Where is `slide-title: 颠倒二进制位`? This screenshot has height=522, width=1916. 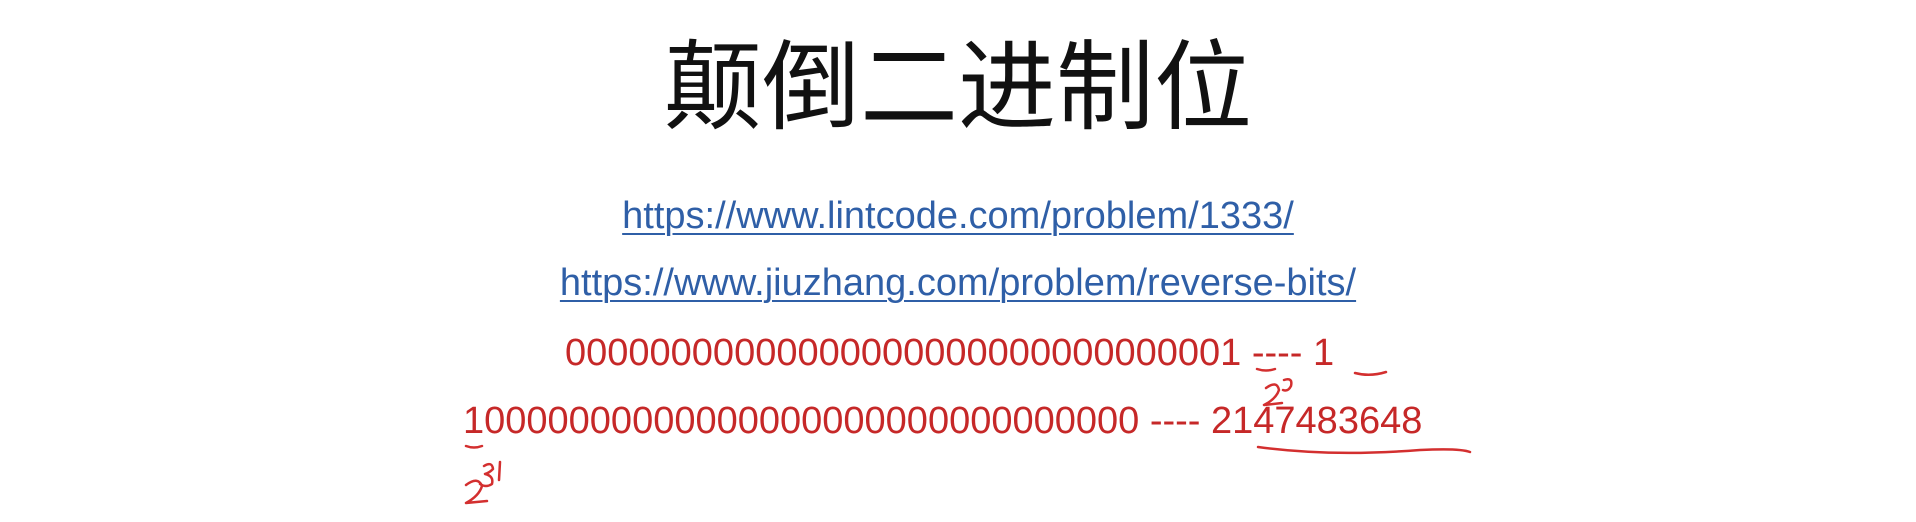 slide-title: 颠倒二进制位 is located at coordinates (957, 88).